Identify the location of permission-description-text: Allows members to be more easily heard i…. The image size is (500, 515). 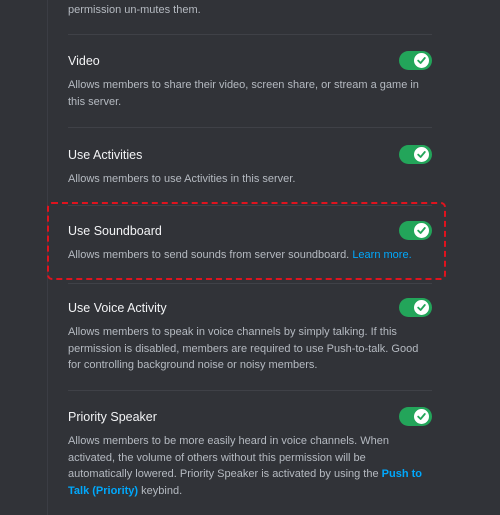
(228, 457).